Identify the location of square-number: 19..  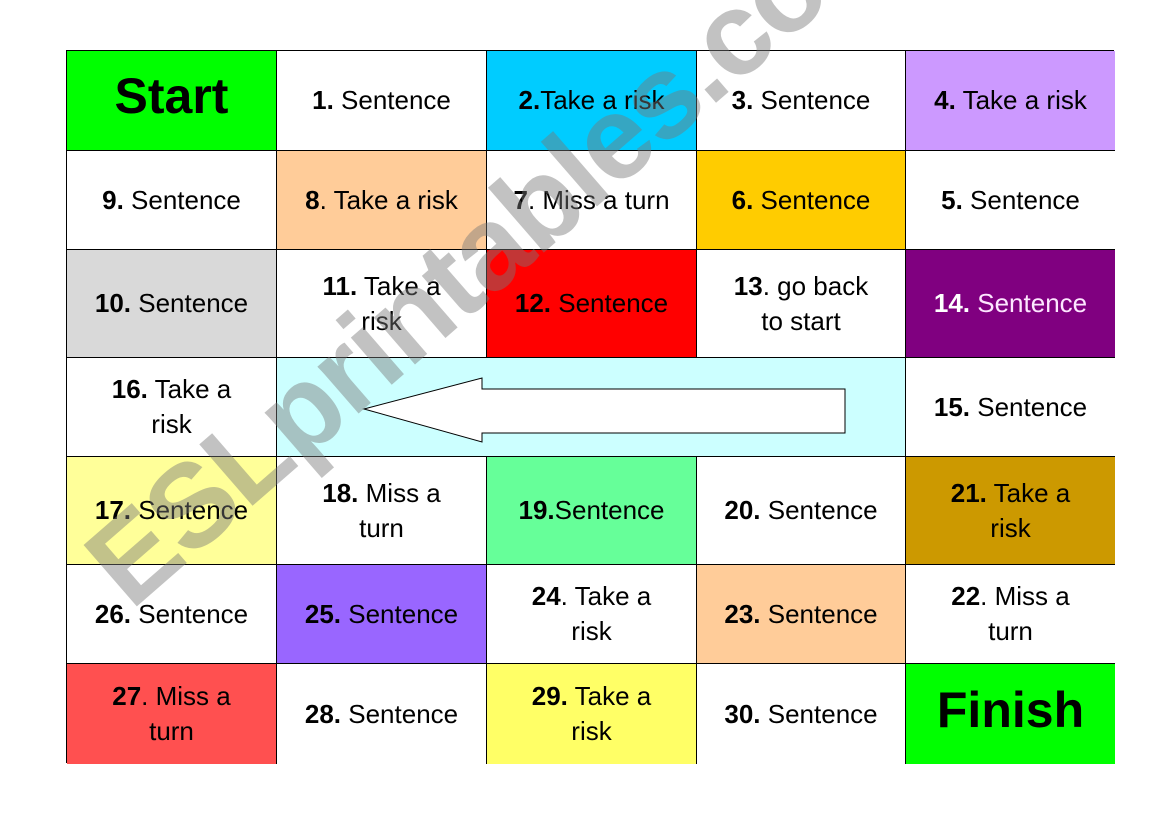
(536, 510).